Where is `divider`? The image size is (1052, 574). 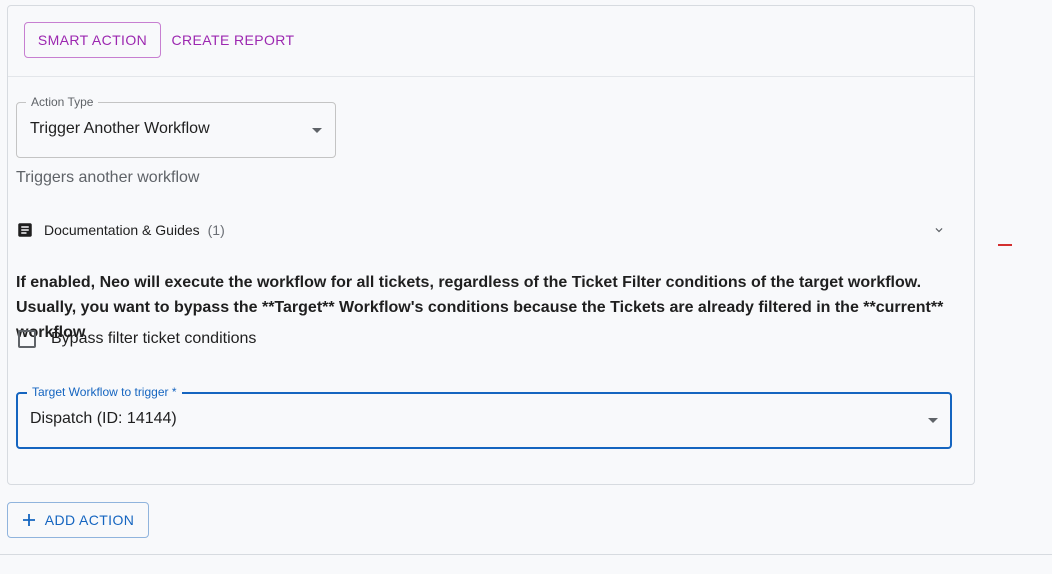 divider is located at coordinates (526, 554).